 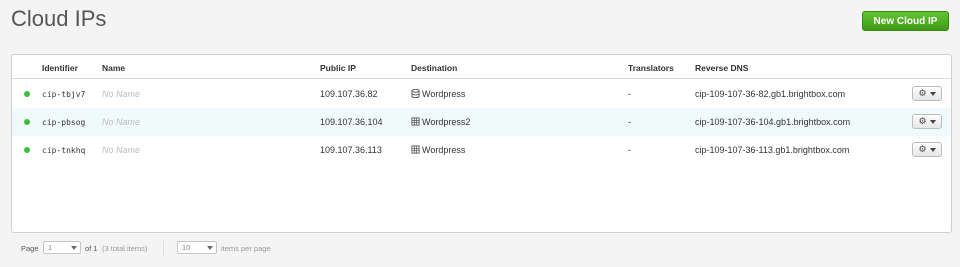 I want to click on new-cloud-ip-button: New Cloud IP, so click(x=905, y=21).